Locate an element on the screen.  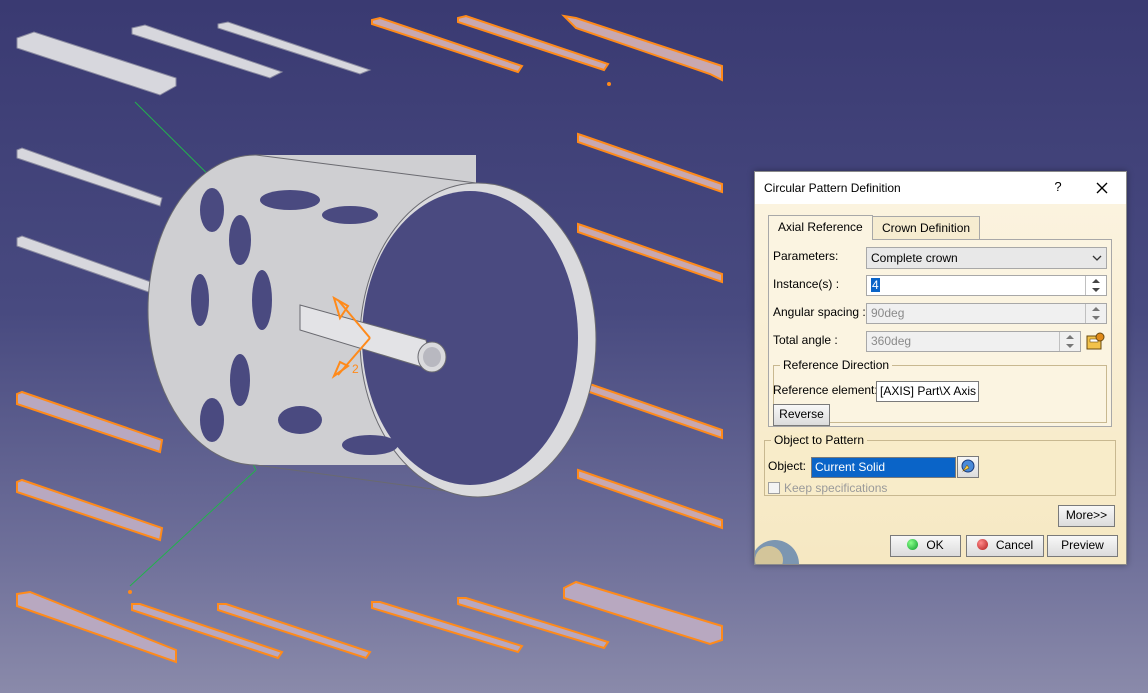
tab-axial-reference: Axial Reference is located at coordinates (820, 227).